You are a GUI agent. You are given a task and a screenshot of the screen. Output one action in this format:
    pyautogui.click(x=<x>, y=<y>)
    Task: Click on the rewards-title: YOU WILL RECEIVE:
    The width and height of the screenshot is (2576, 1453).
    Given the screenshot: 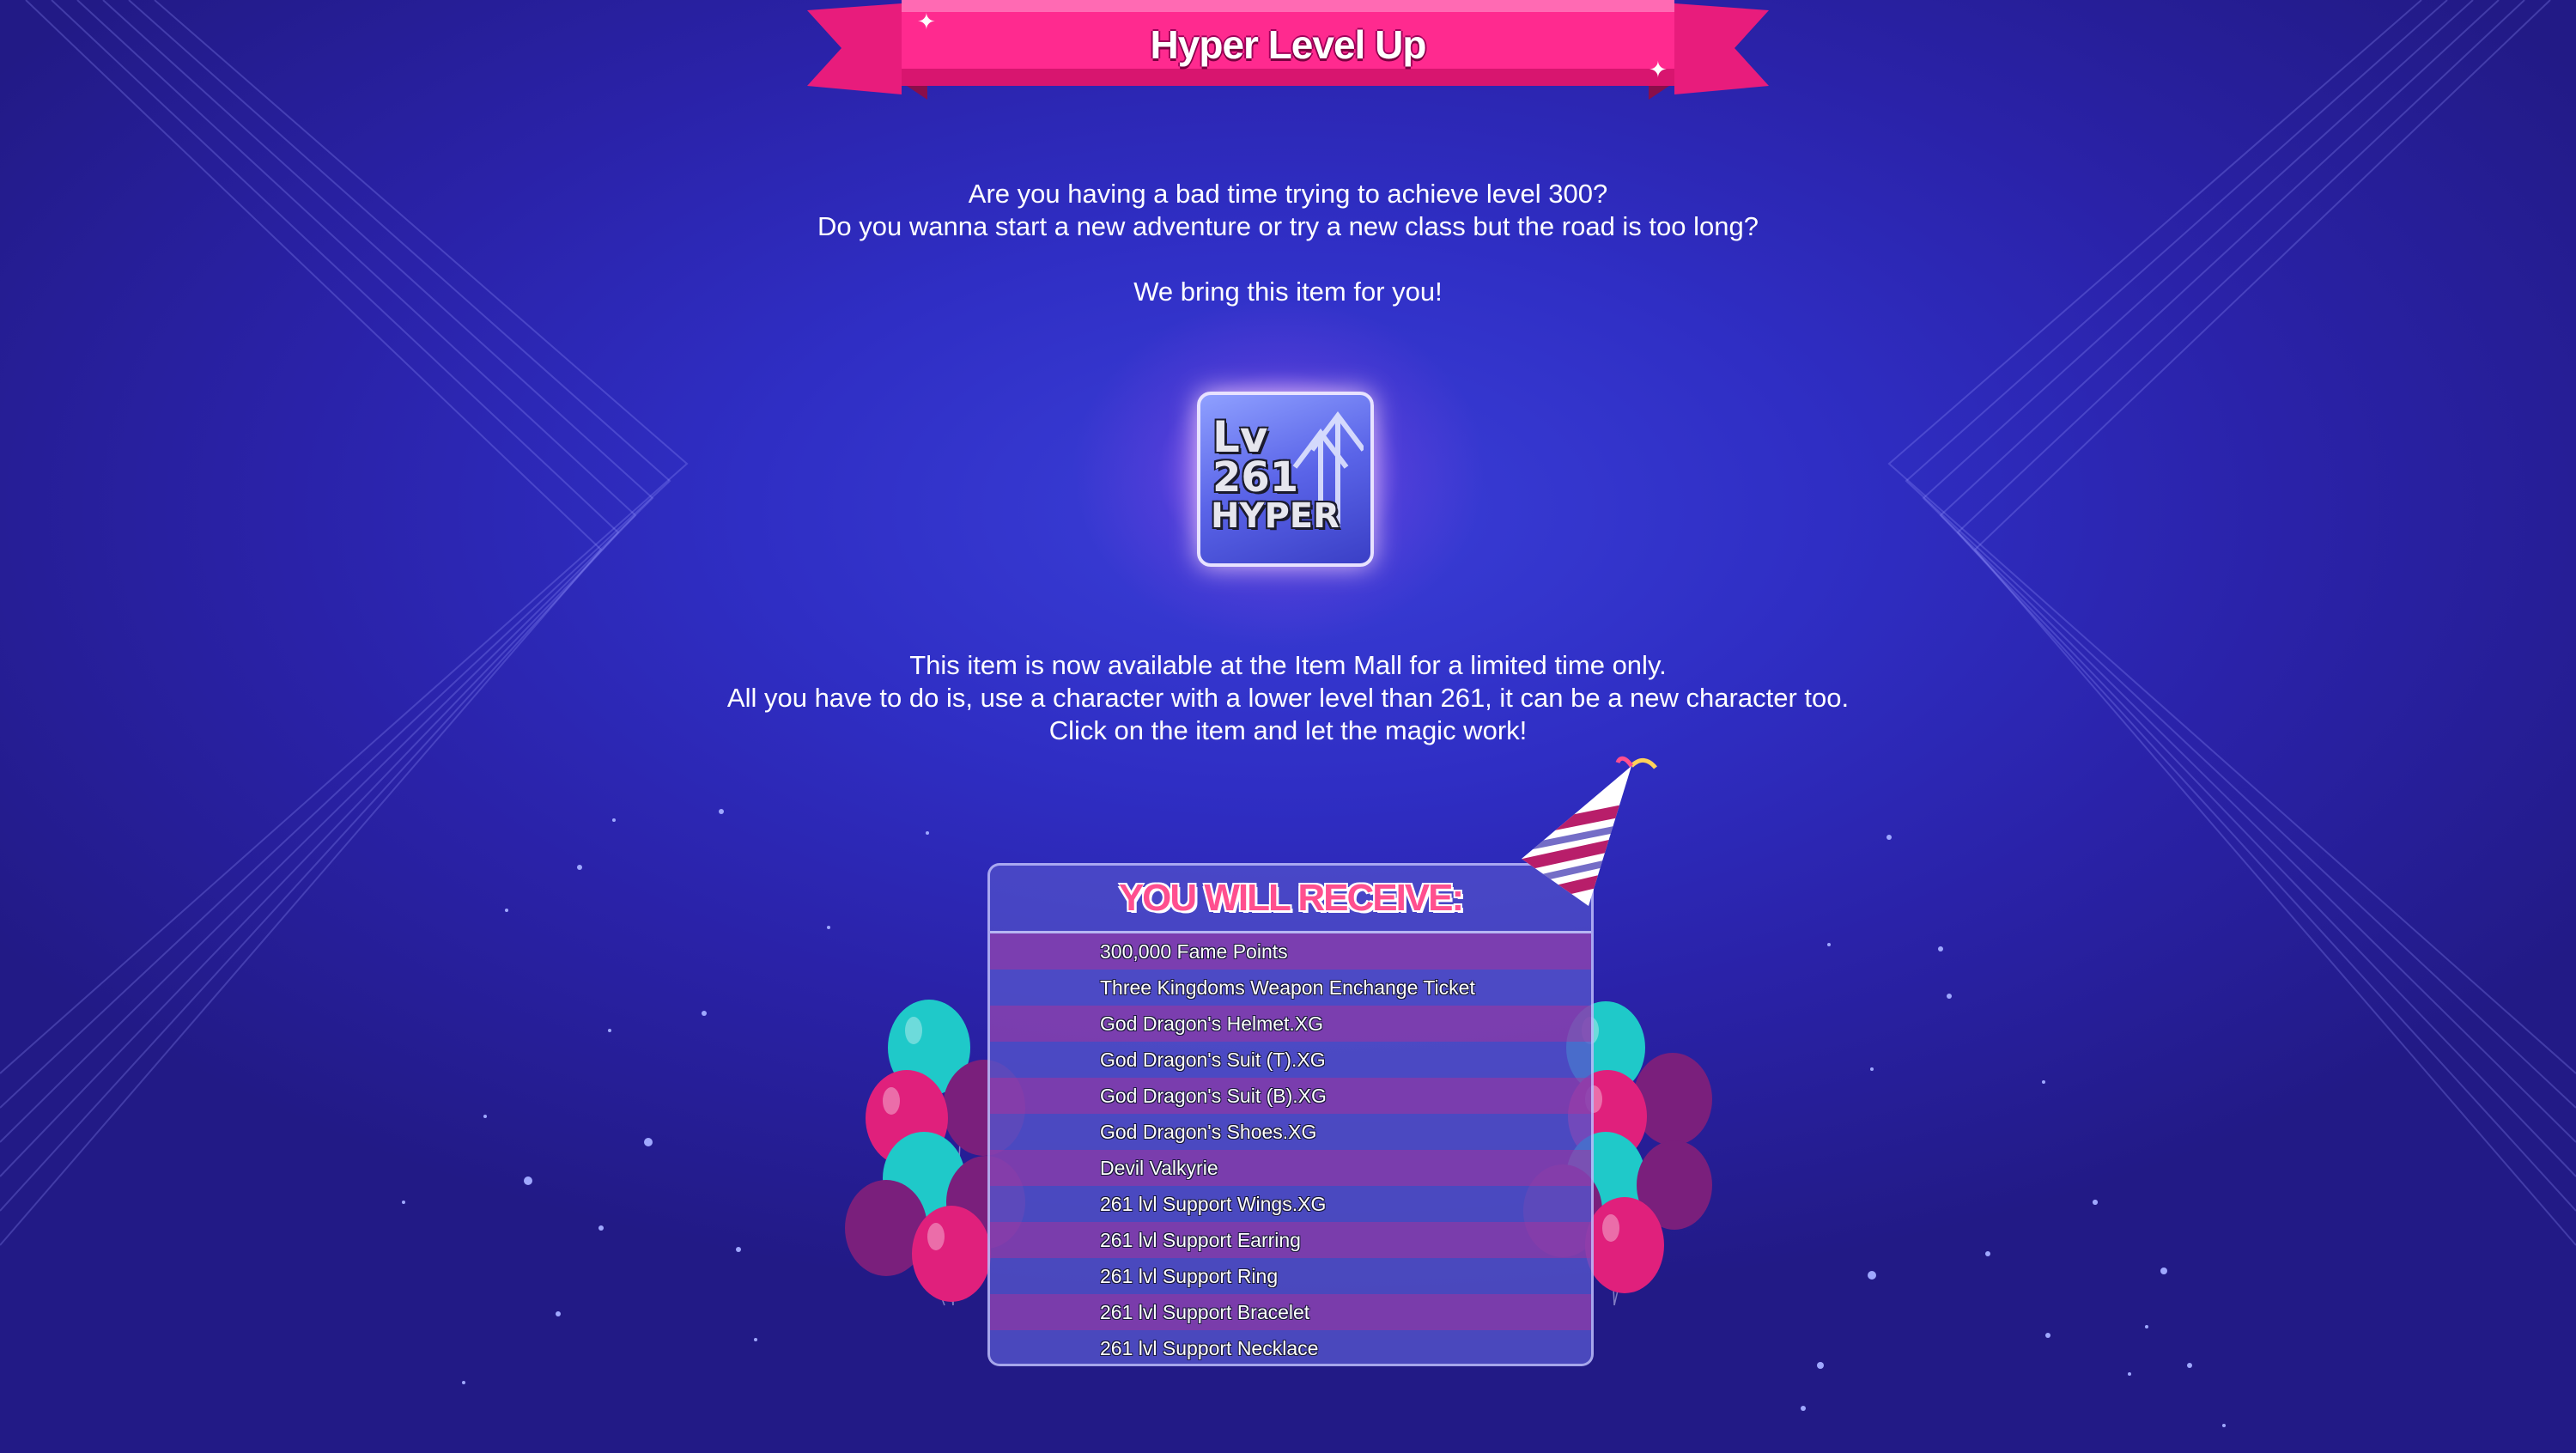 What is the action you would take?
    pyautogui.click(x=1290, y=900)
    